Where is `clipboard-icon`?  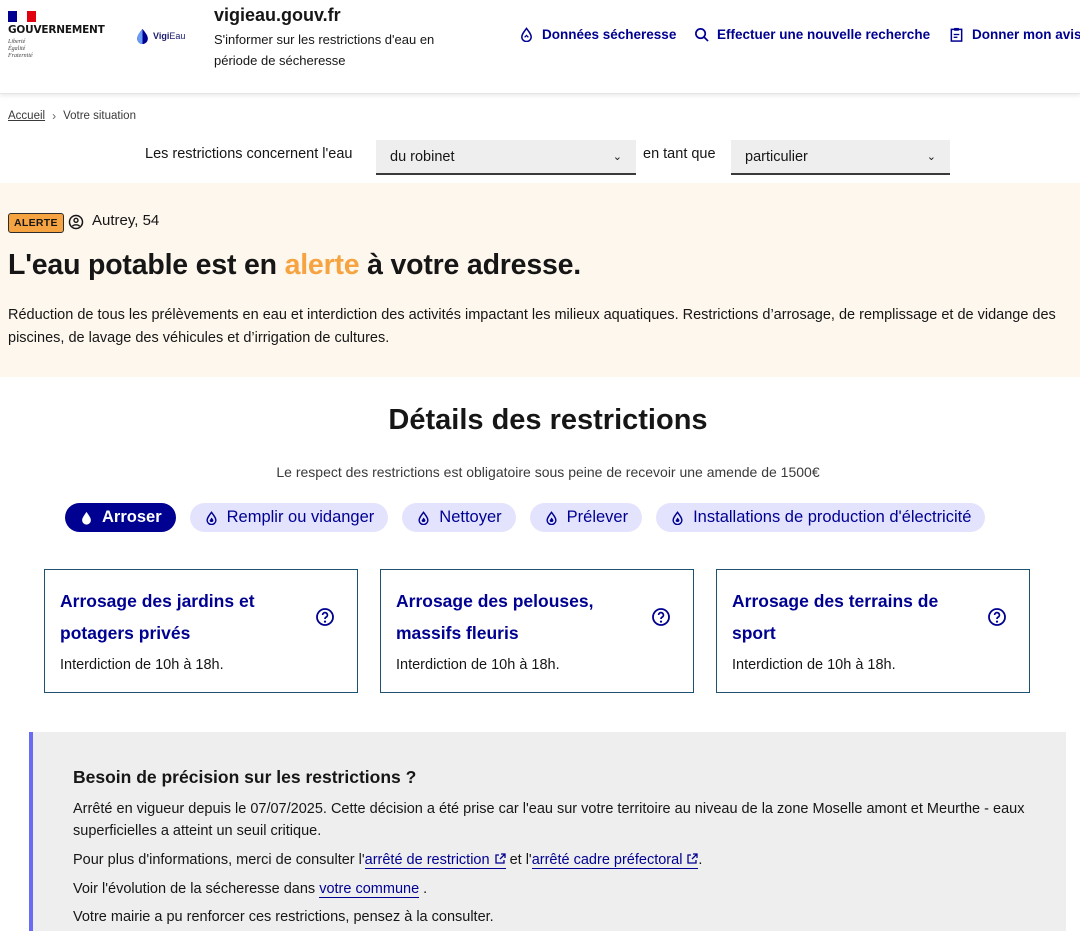
clipboard-icon is located at coordinates (956, 34).